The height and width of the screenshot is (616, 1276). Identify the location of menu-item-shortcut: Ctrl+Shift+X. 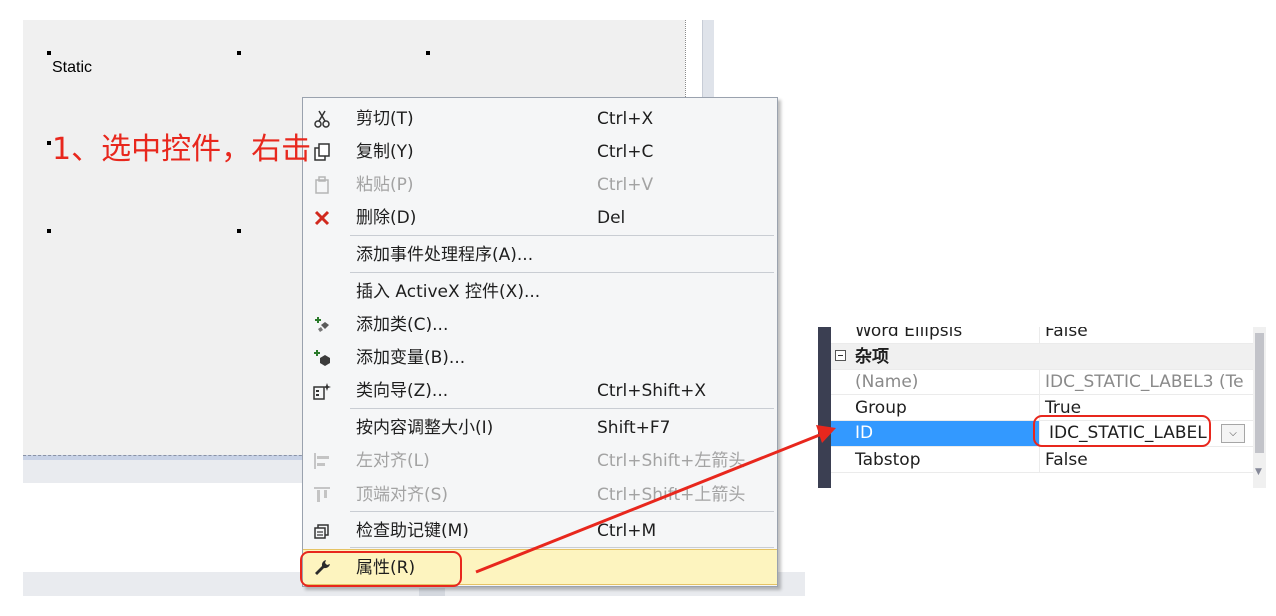
(652, 391).